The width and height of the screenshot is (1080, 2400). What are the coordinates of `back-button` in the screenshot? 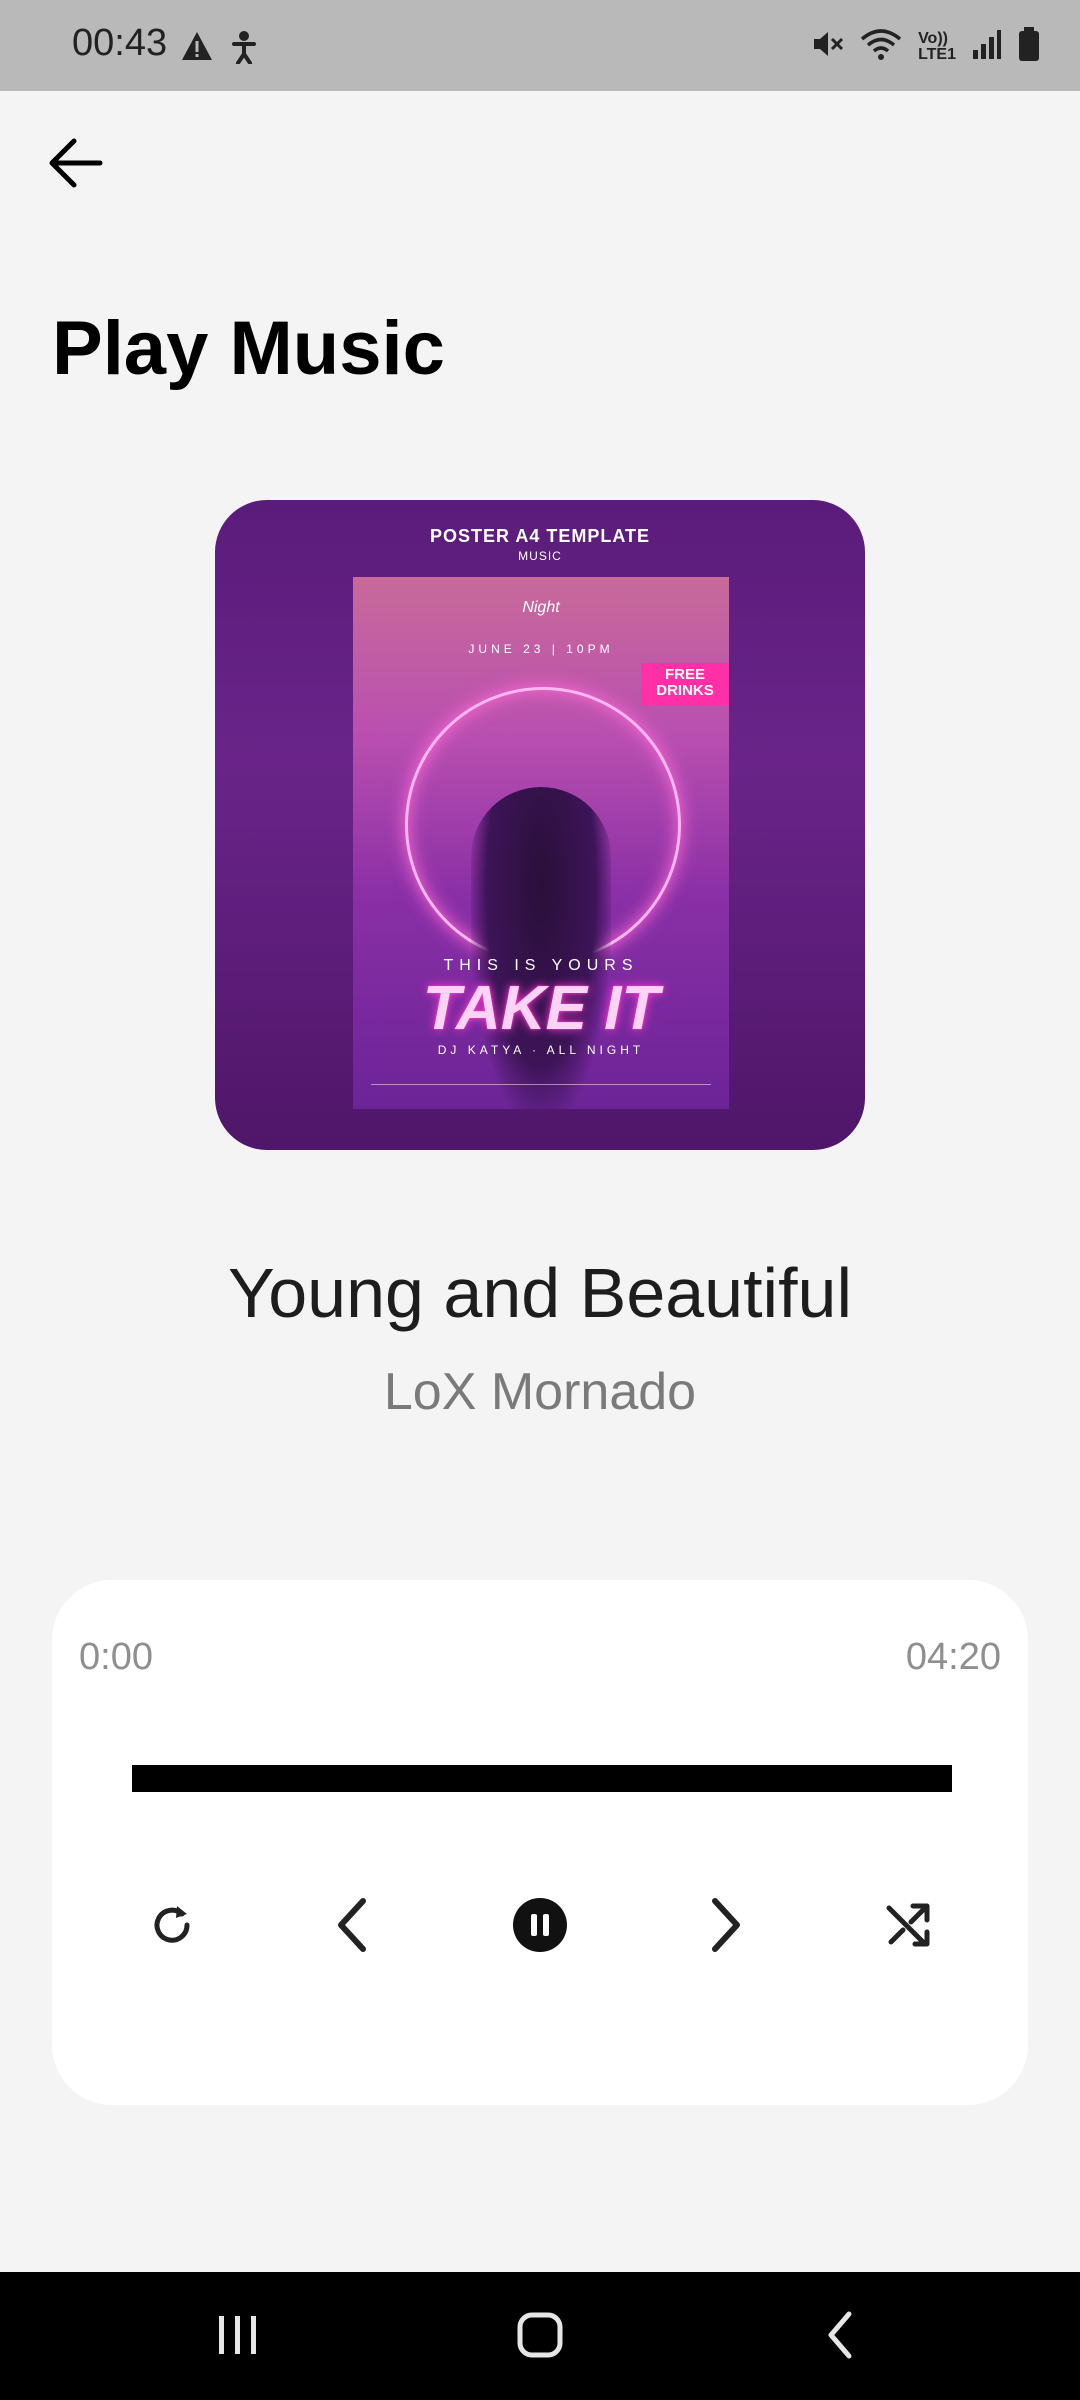 It's located at (75, 163).